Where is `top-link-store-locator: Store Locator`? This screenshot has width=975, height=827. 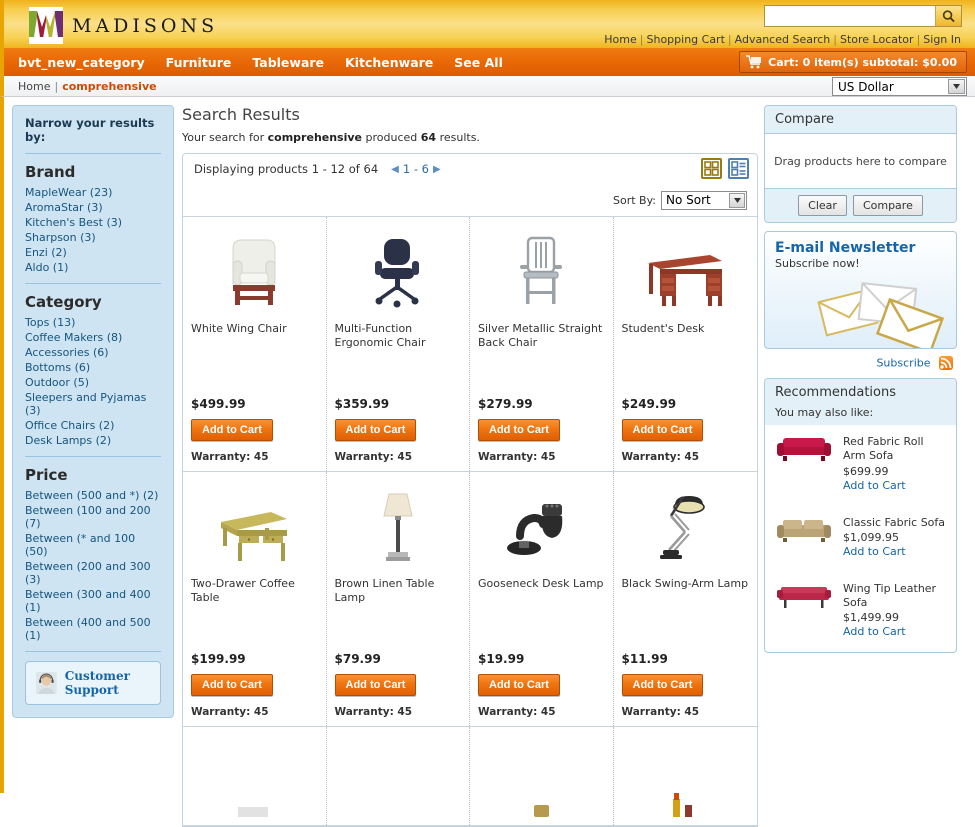
top-link-store-locator: Store Locator is located at coordinates (877, 39).